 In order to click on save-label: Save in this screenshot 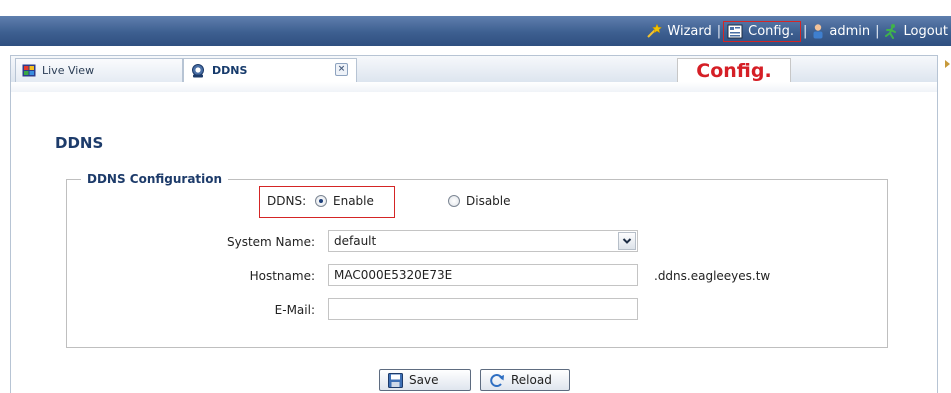, I will do `click(424, 380)`.